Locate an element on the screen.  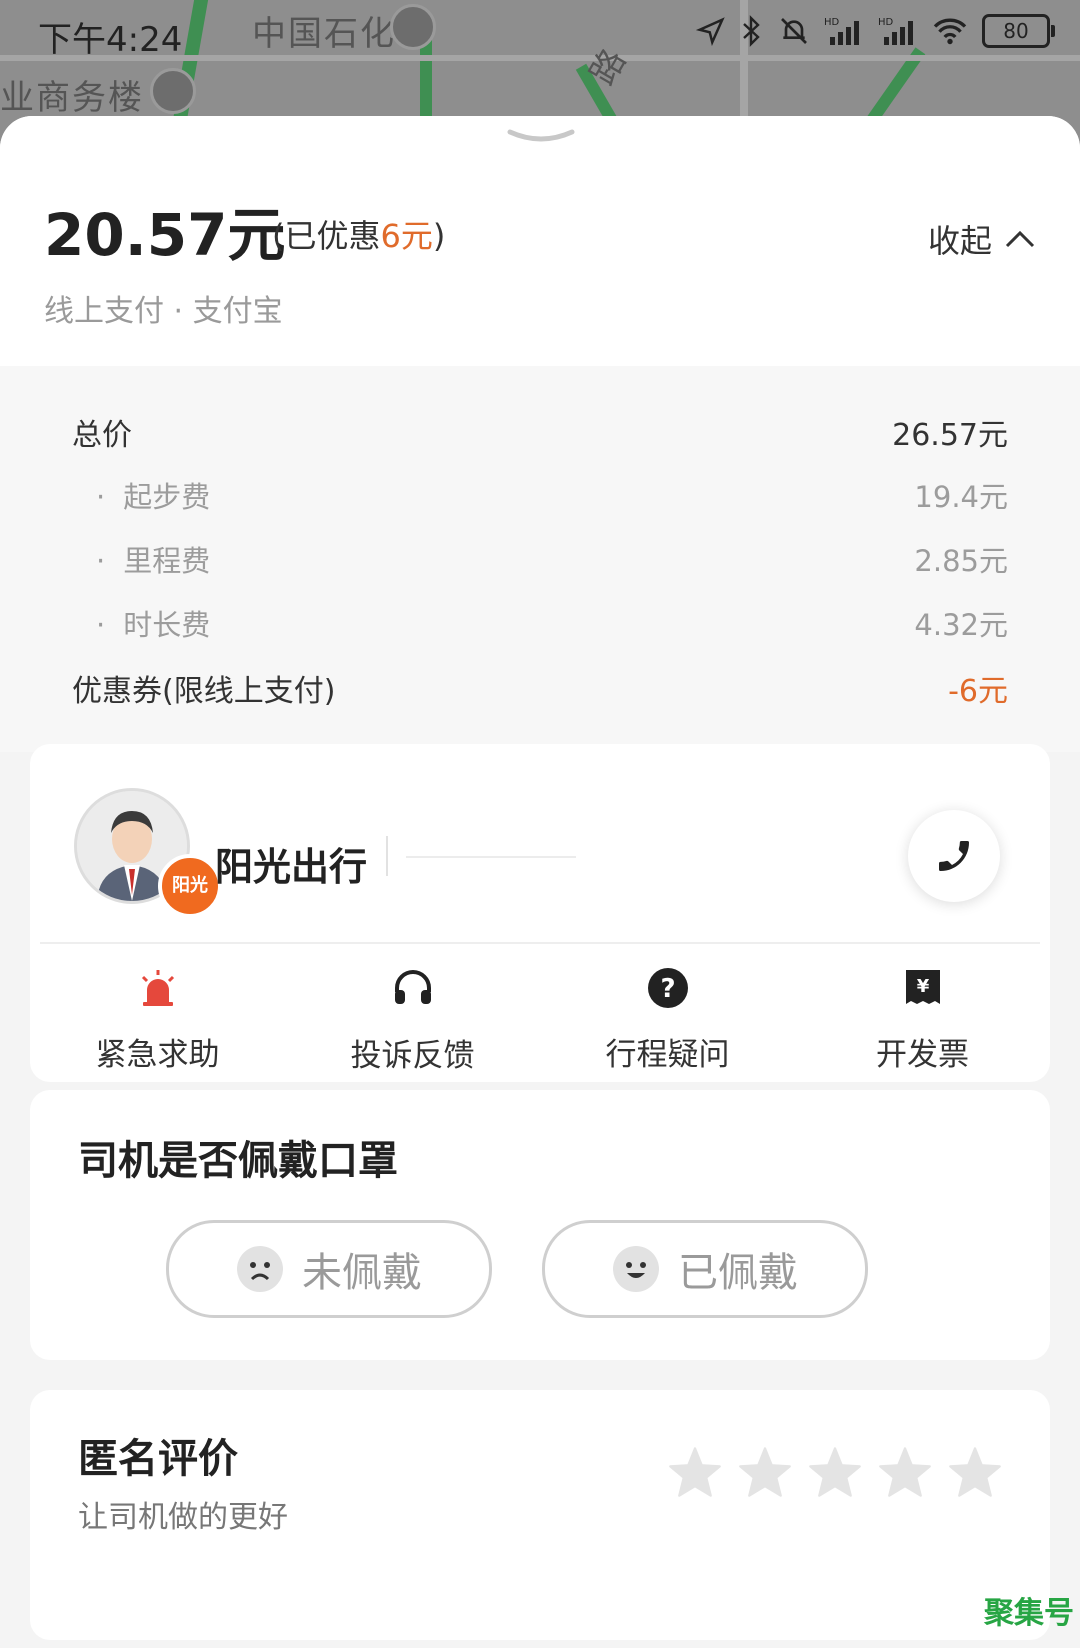
action-label: 紧急求助 is located at coordinates (157, 1055).